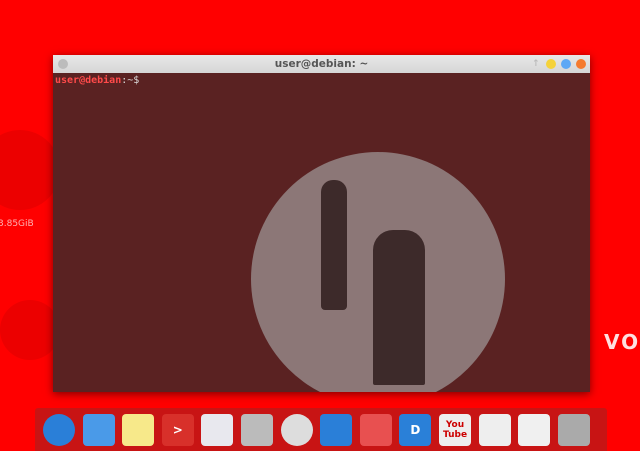  I want to click on youtube-icon: You Tube, so click(455, 430).